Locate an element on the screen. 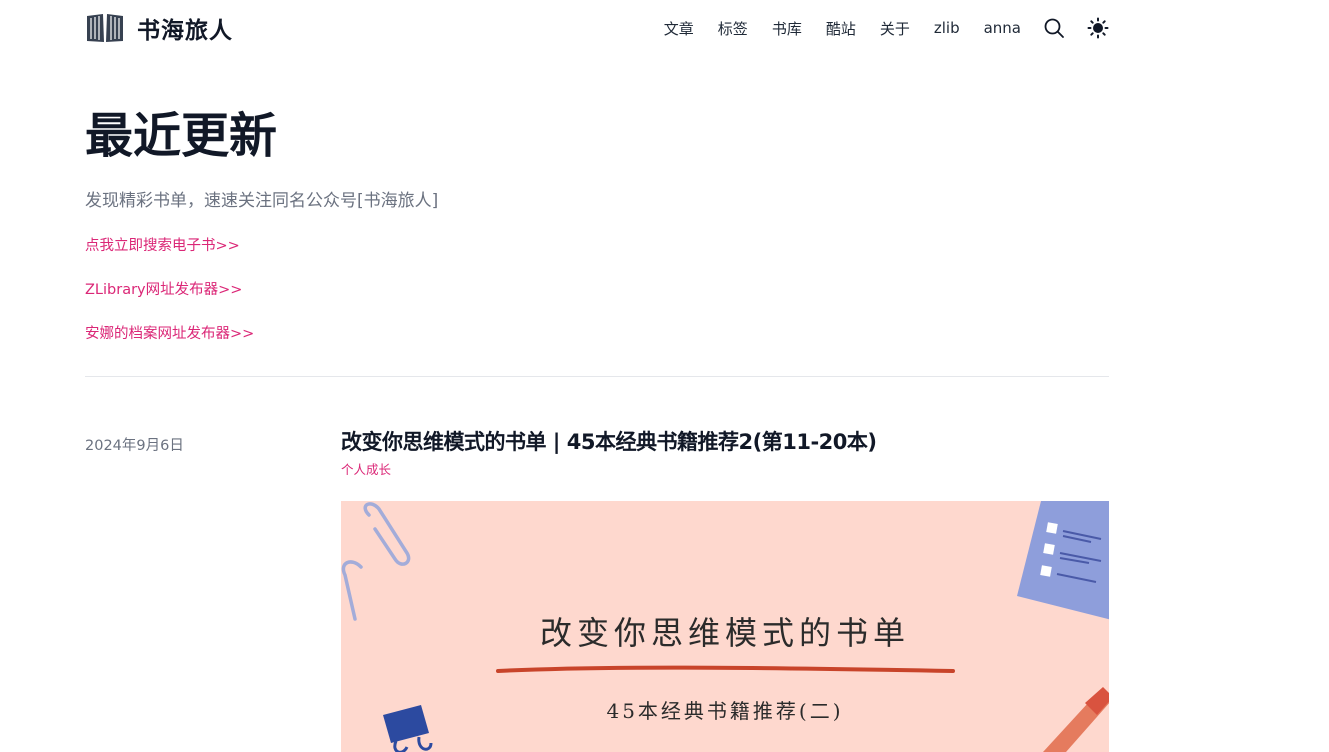 The height and width of the screenshot is (752, 1329). page-title: 最近更新 is located at coordinates (181, 136).